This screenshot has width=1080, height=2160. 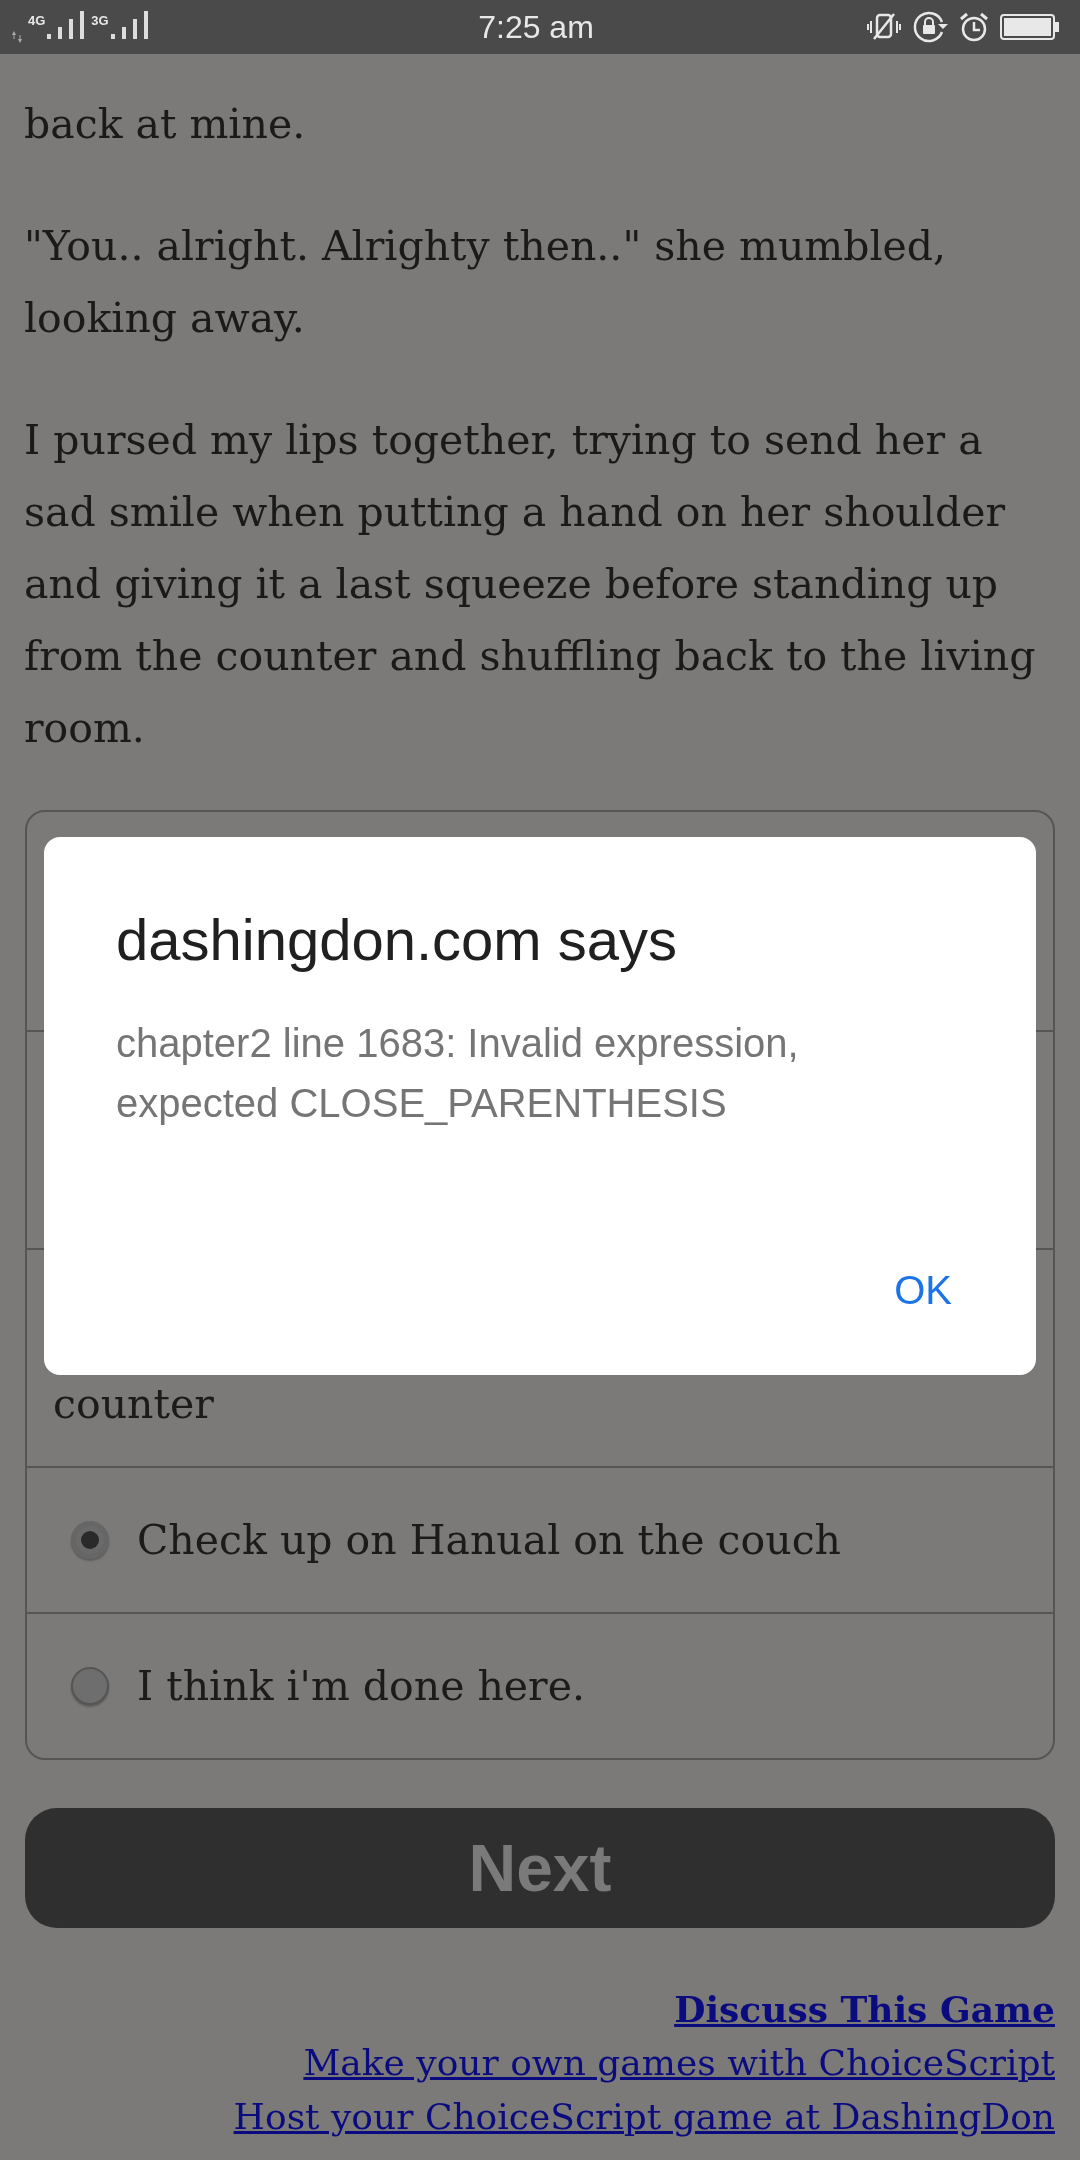 What do you see at coordinates (923, 1290) in the screenshot?
I see `ok-button: OK` at bounding box center [923, 1290].